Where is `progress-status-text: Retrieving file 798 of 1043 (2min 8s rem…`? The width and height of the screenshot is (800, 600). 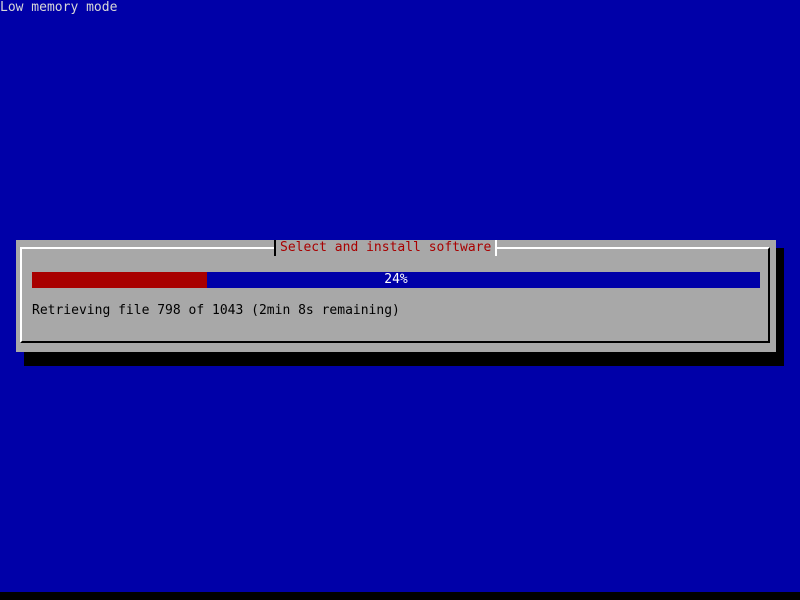
progress-status-text: Retrieving file 798 of 1043 (2min 8s rem… is located at coordinates (216, 310).